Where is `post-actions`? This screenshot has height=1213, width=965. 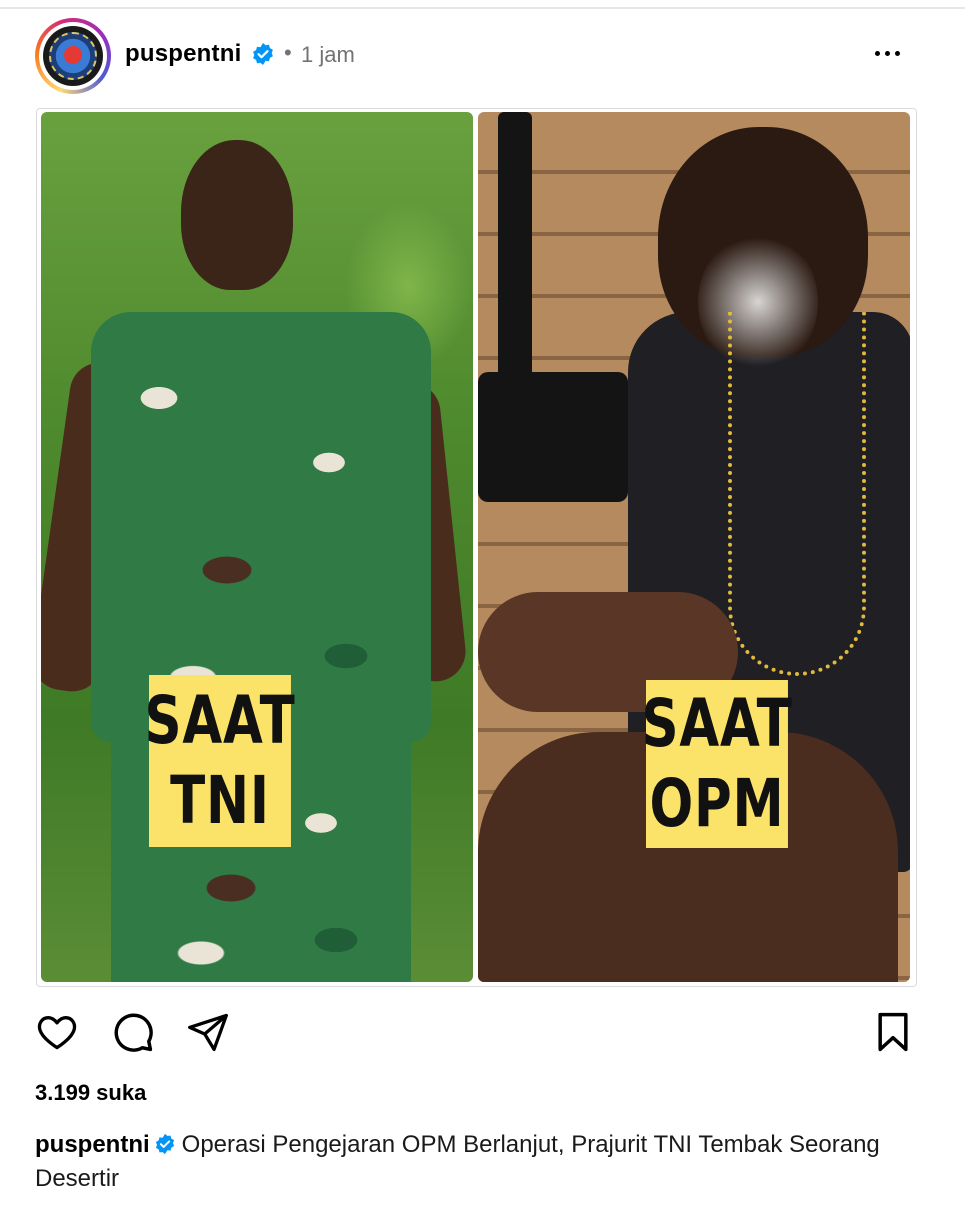
post-actions is located at coordinates (475, 1032).